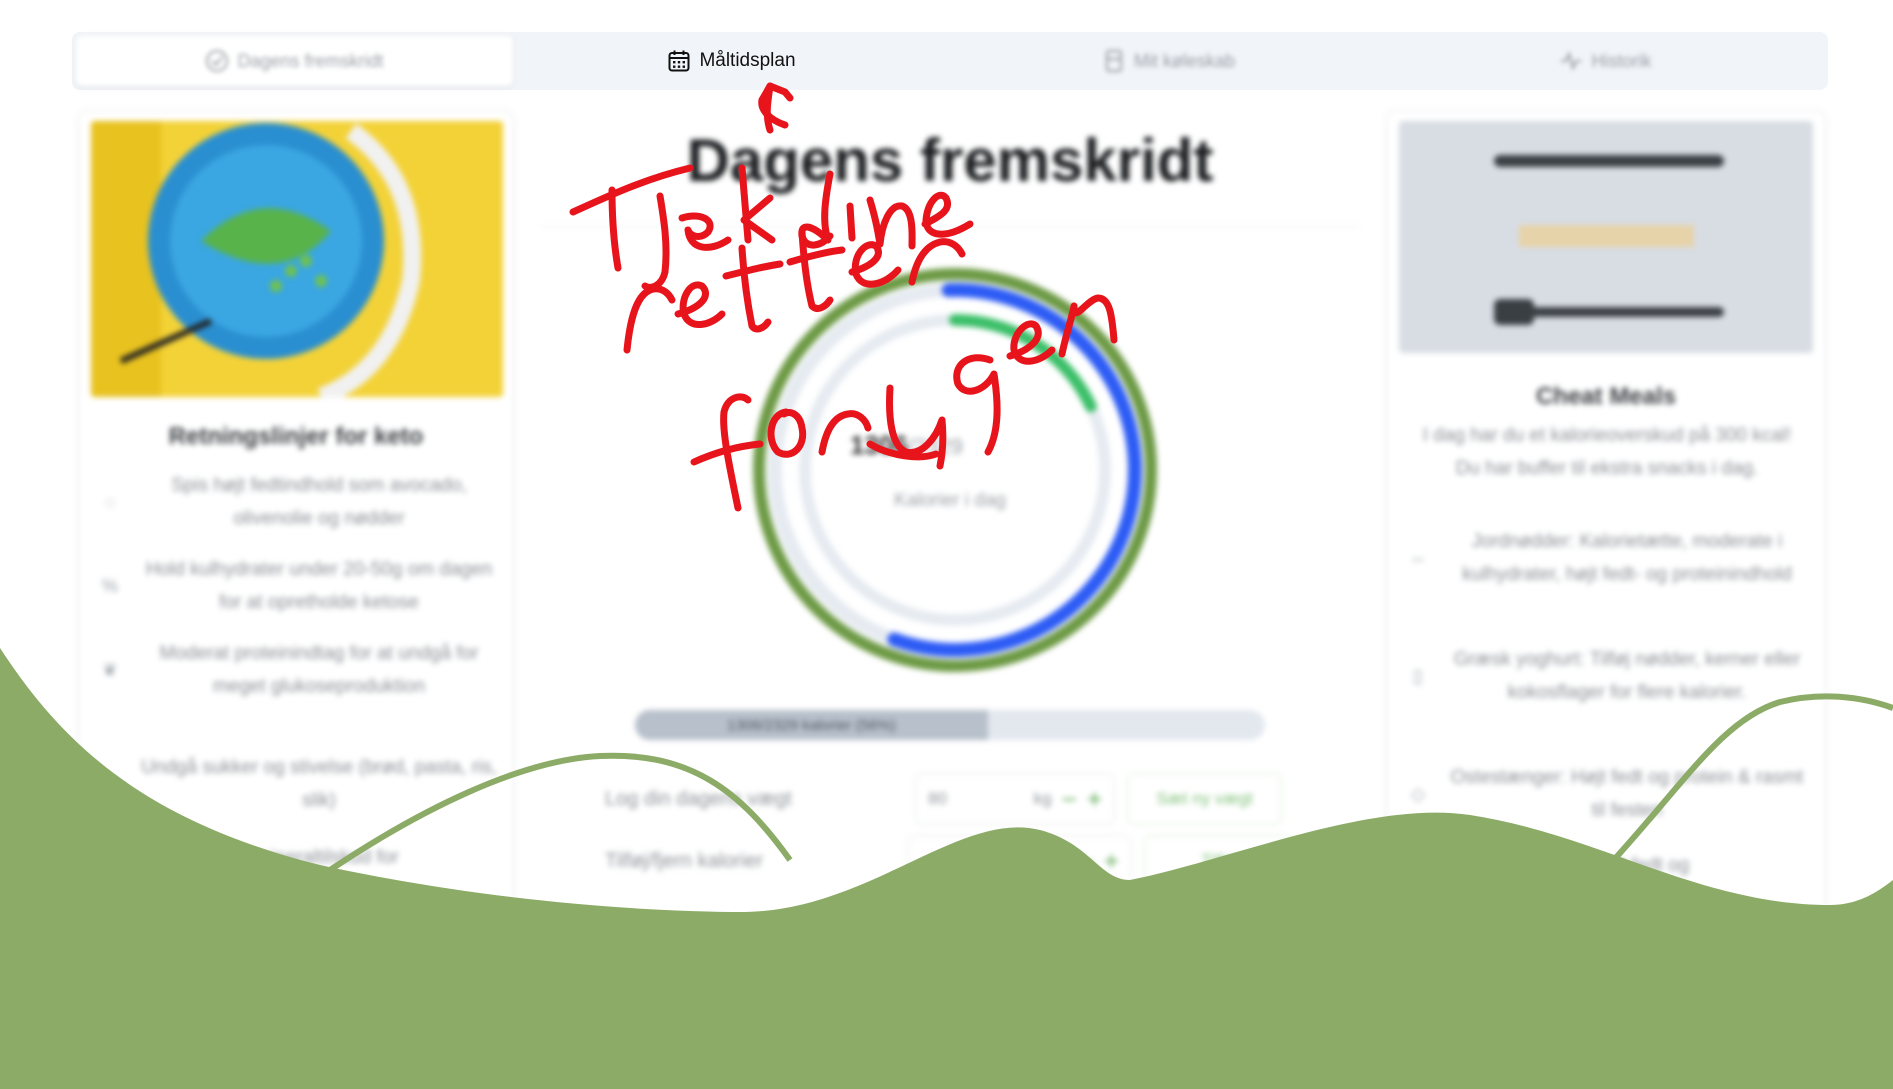  Describe the element at coordinates (684, 860) in the screenshot. I see `calorie-adjust-label: Tilføj/fjern kalorier` at that location.